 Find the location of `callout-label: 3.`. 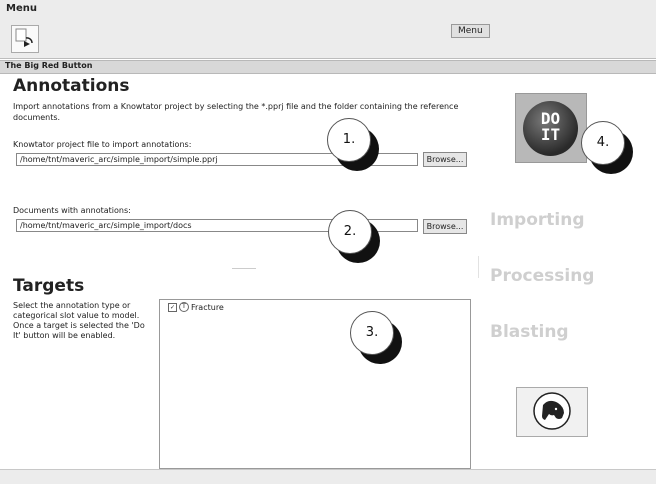

callout-label: 3. is located at coordinates (372, 333).